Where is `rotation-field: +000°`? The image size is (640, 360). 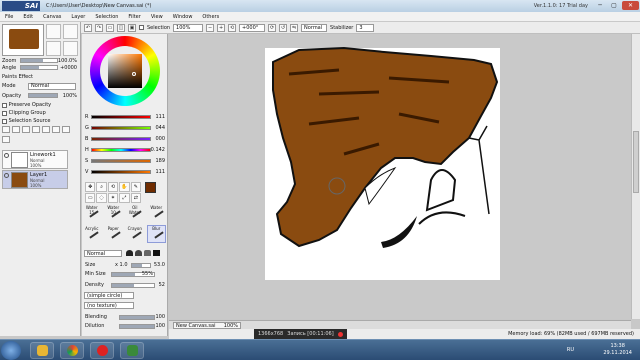
rotation-field: +000° is located at coordinates (252, 27).